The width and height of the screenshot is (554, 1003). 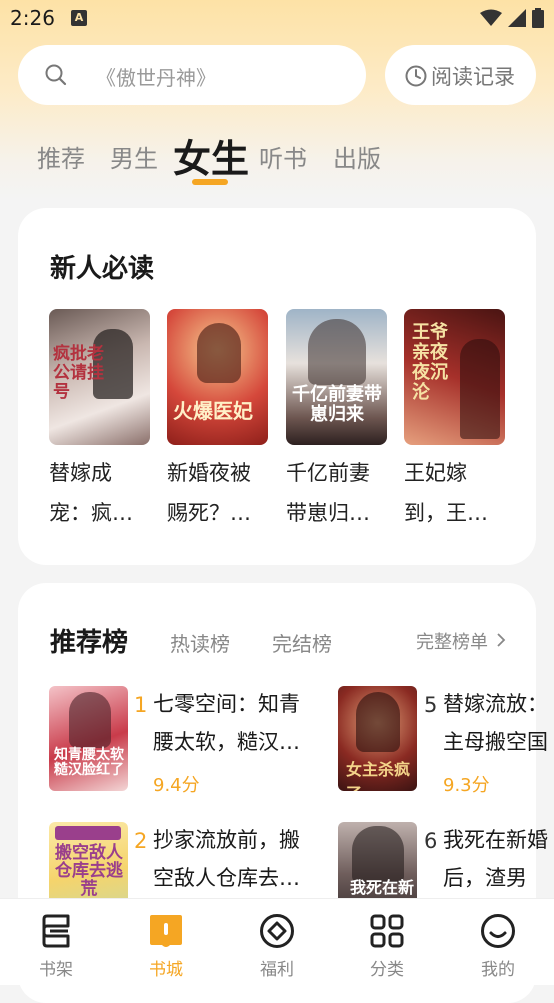 What do you see at coordinates (78, 373) in the screenshot?
I see `cover-title: 疯批老公请挂号` at bounding box center [78, 373].